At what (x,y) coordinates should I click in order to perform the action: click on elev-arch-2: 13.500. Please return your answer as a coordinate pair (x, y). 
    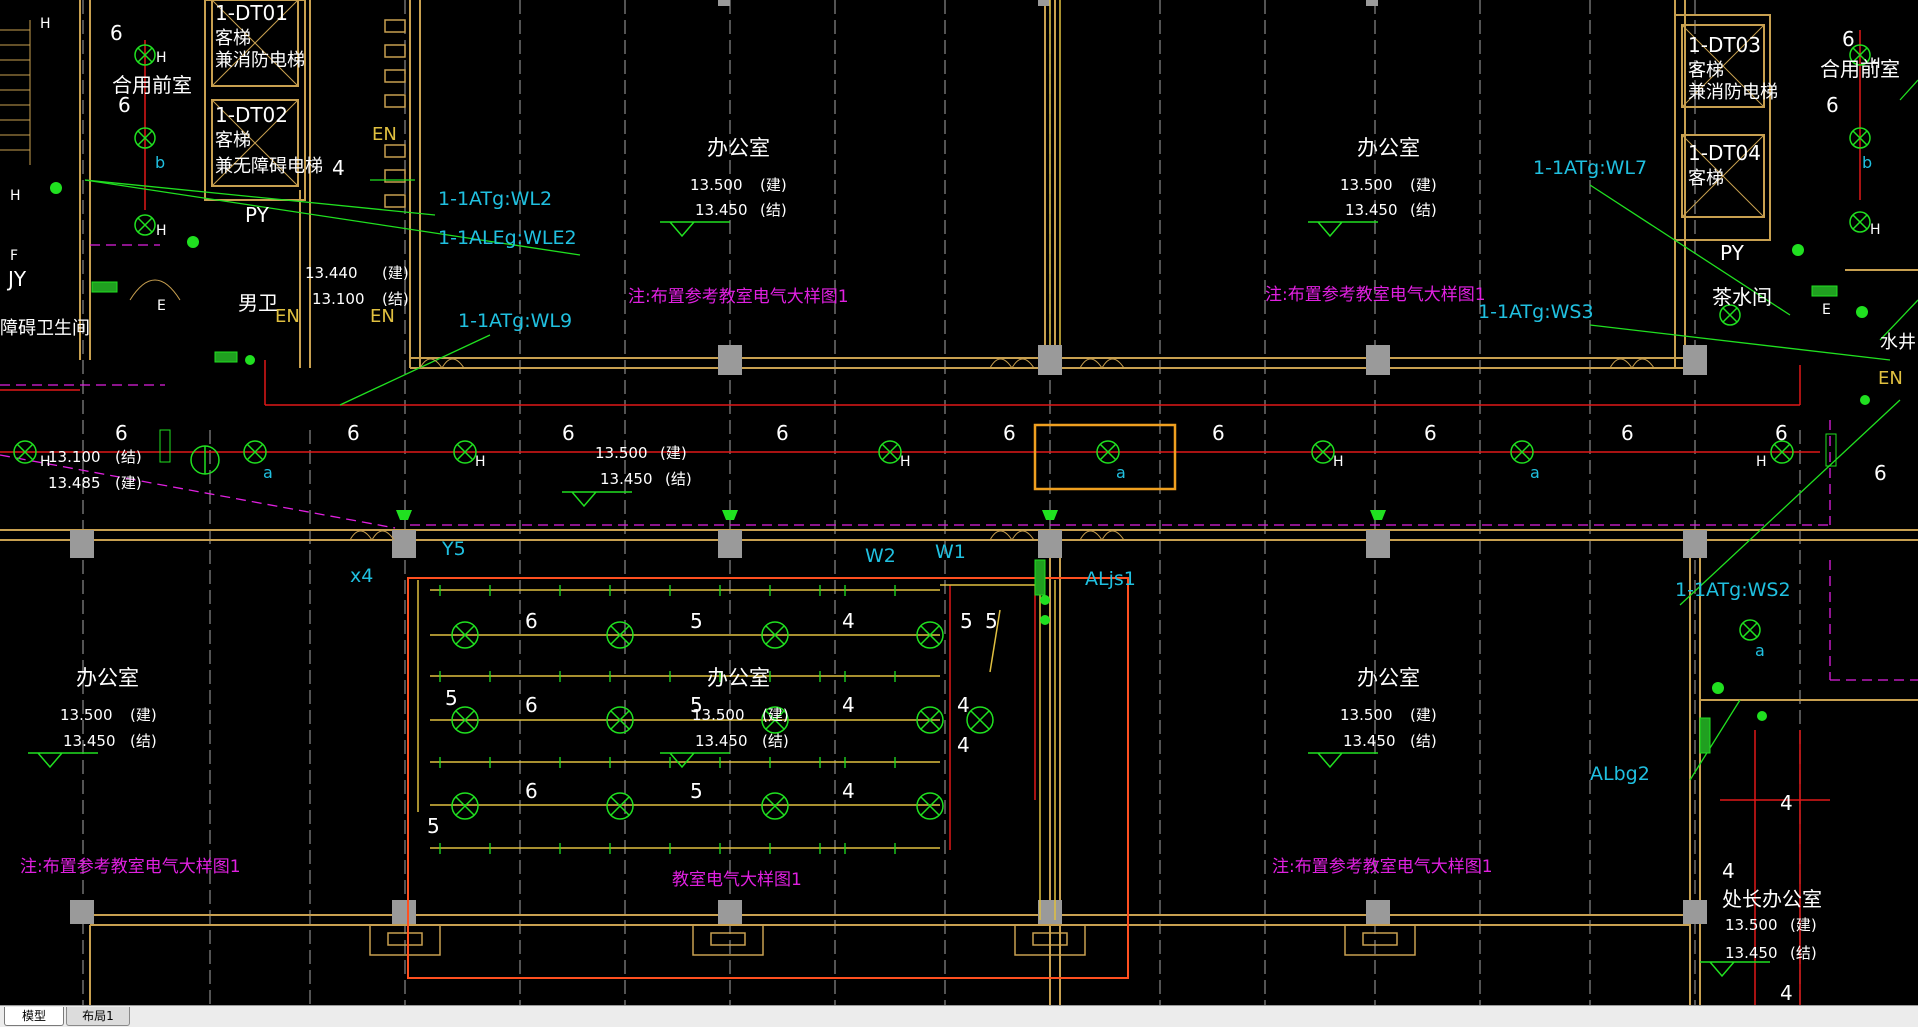
    Looking at the image, I should click on (1366, 185).